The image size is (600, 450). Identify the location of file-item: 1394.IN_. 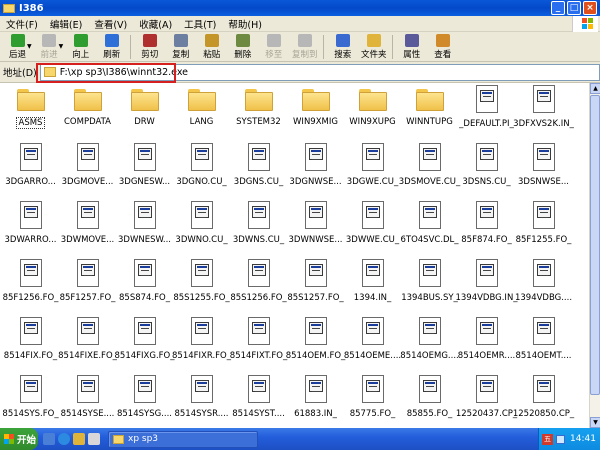
(372, 286).